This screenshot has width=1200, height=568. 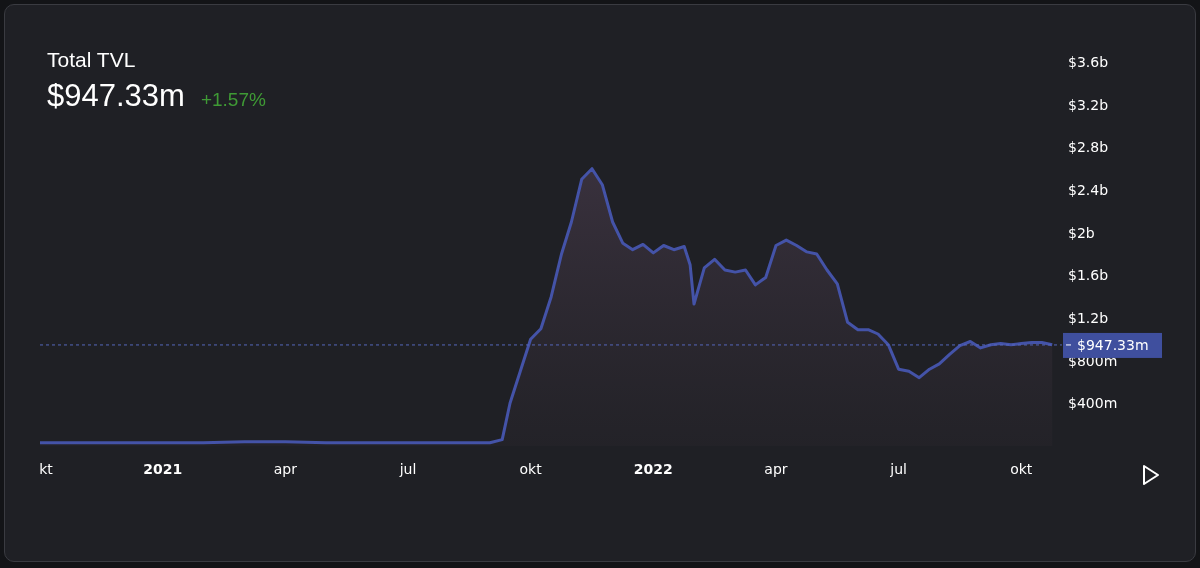 What do you see at coordinates (1093, 403) in the screenshot?
I see `y-axis-label: $400m` at bounding box center [1093, 403].